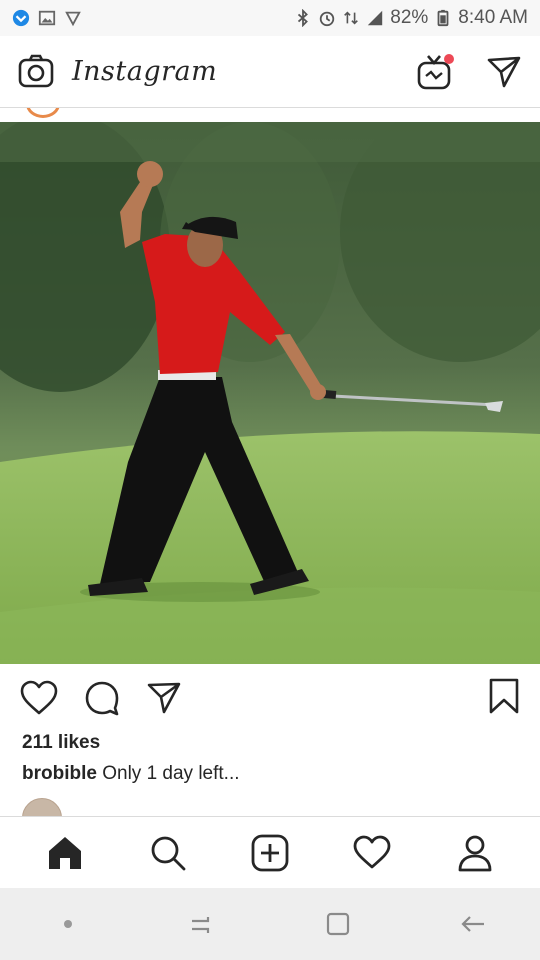 This screenshot has width=540, height=960. I want to click on battery-percent: 82%, so click(409, 17).